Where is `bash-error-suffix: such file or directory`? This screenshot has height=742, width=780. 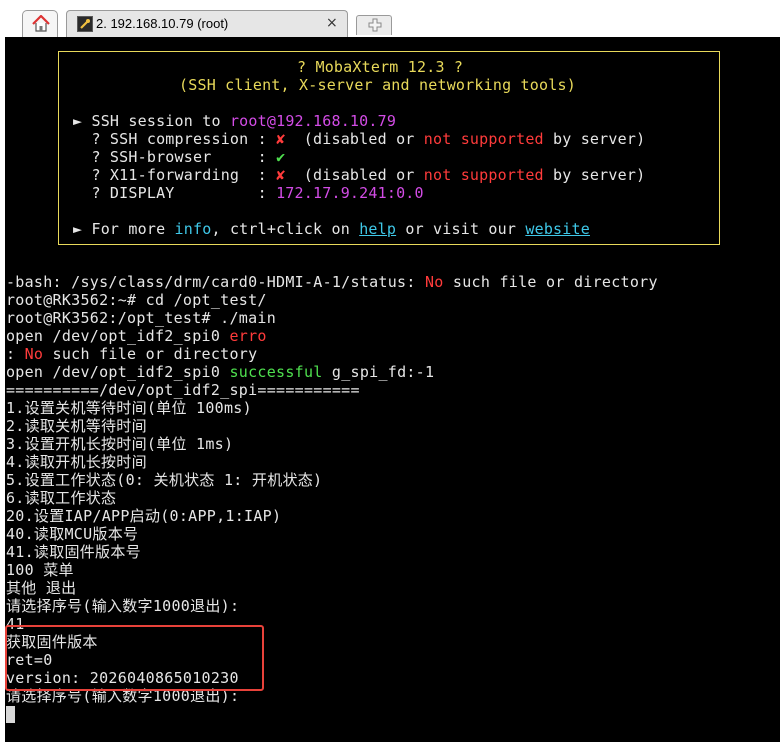 bash-error-suffix: such file or directory is located at coordinates (550, 282).